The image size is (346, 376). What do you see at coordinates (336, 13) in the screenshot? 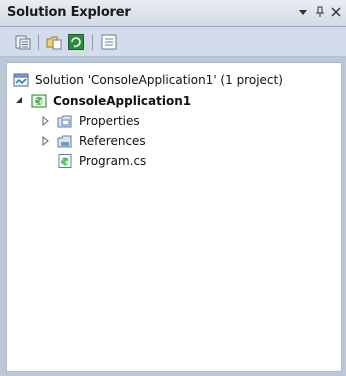
I see `close-icon` at bounding box center [336, 13].